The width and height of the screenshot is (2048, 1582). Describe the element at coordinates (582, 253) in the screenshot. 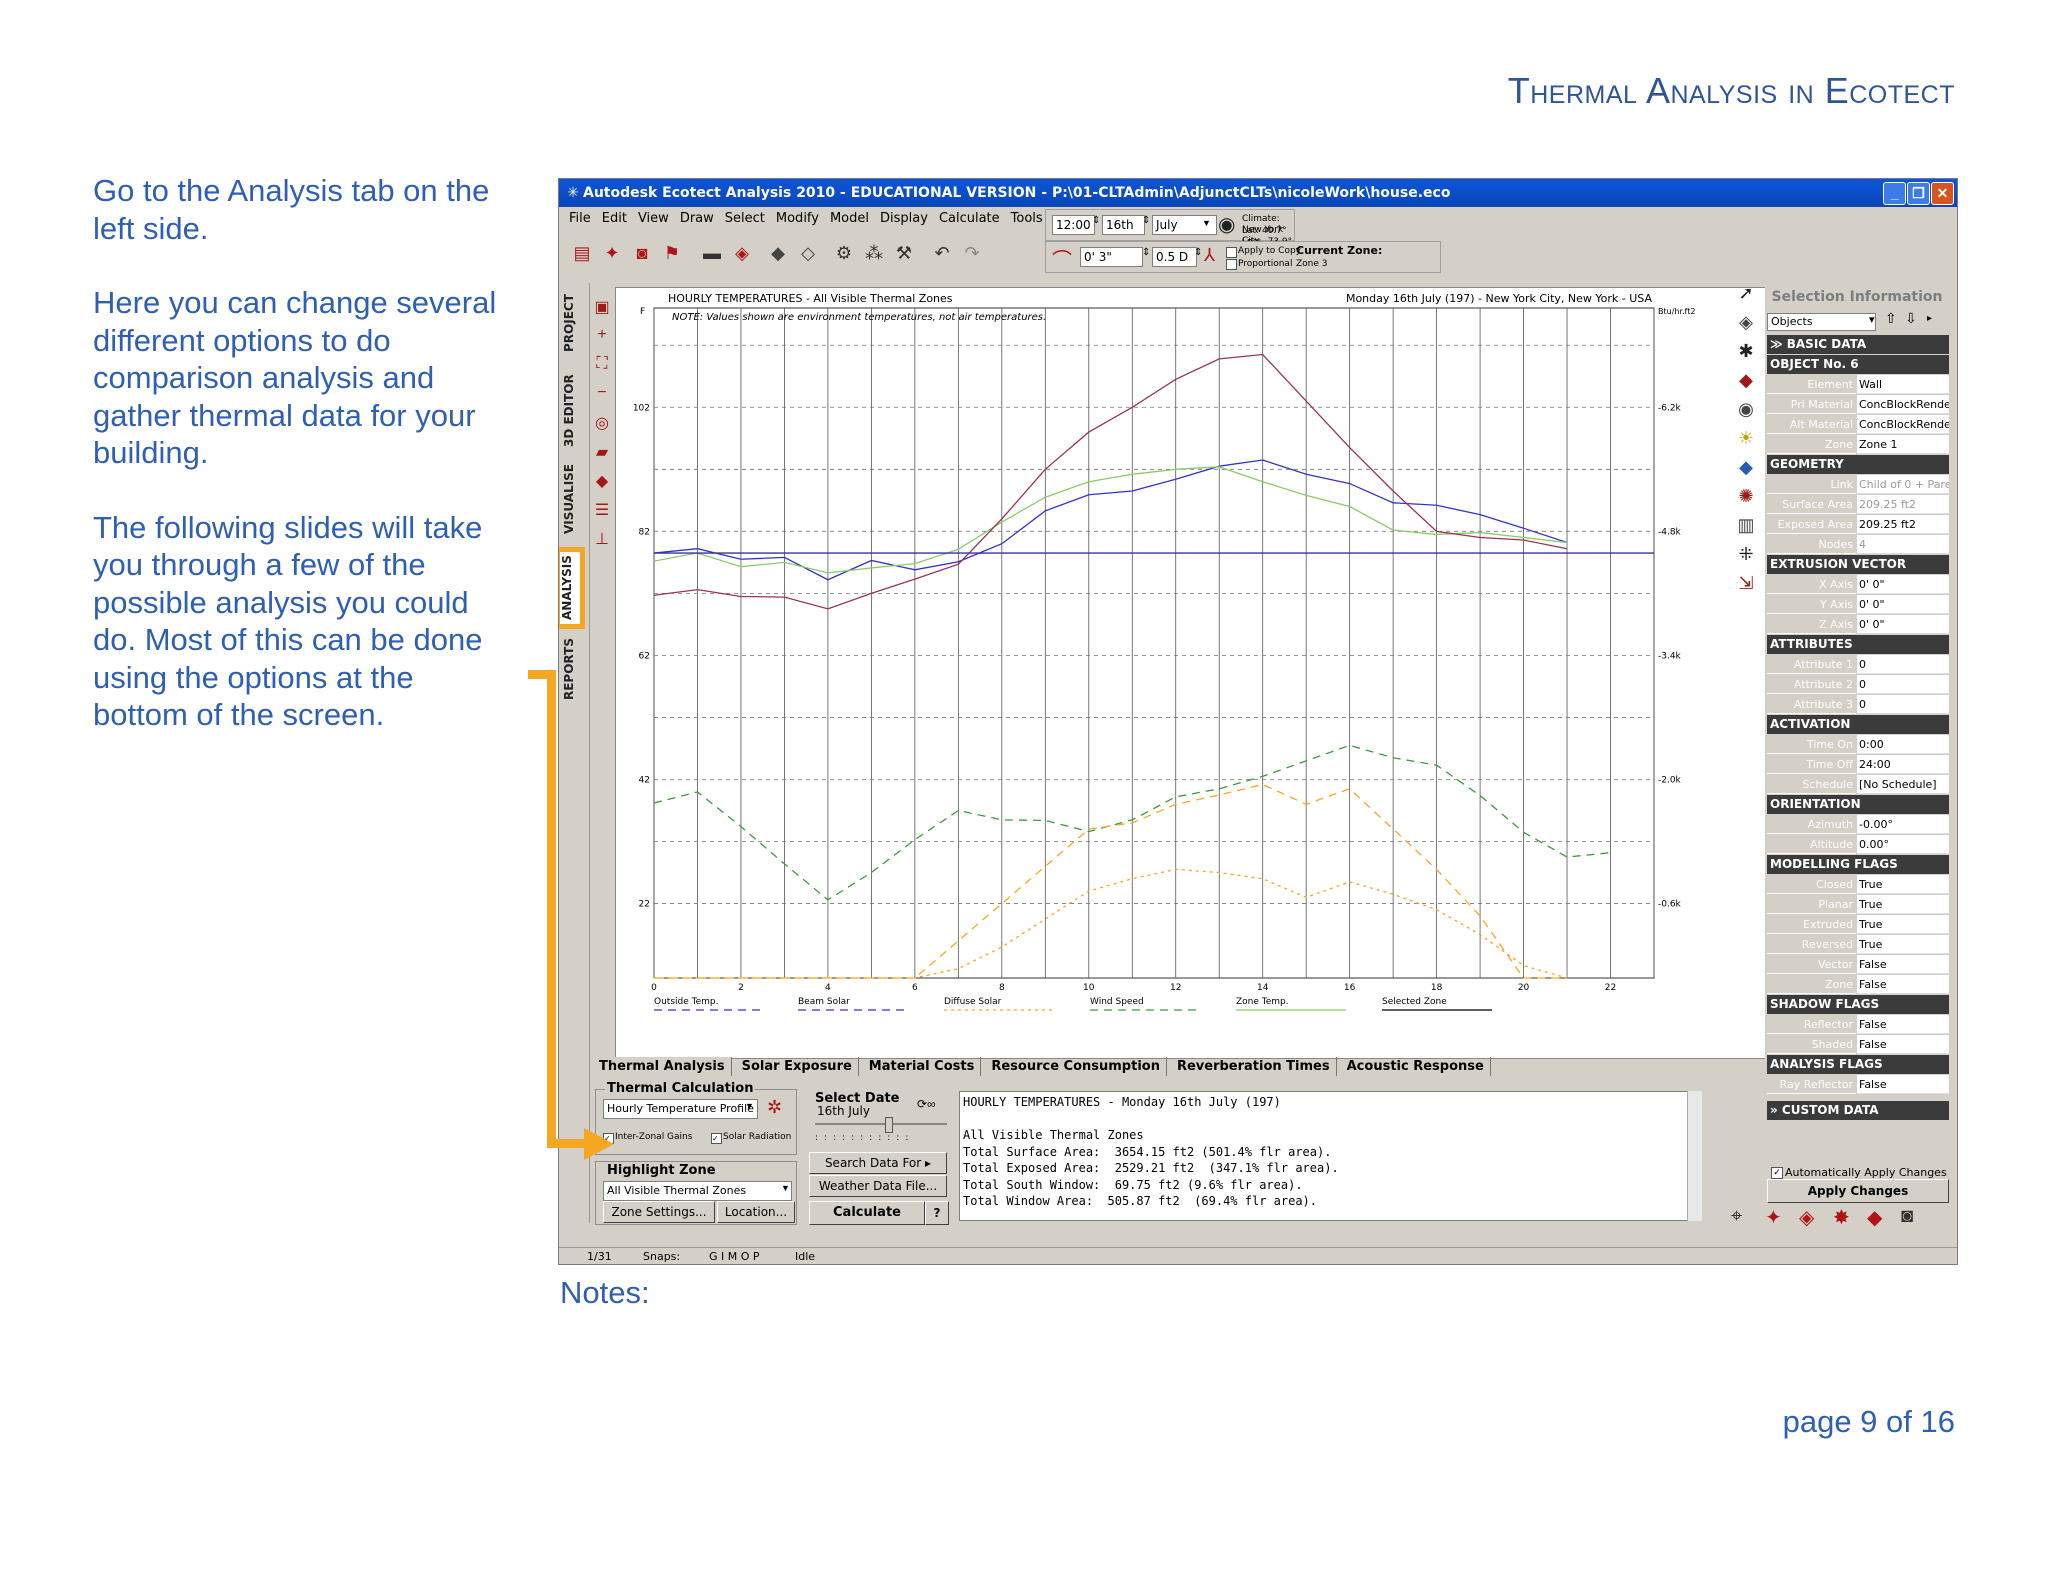

I see `new-file-icon: ▤` at that location.